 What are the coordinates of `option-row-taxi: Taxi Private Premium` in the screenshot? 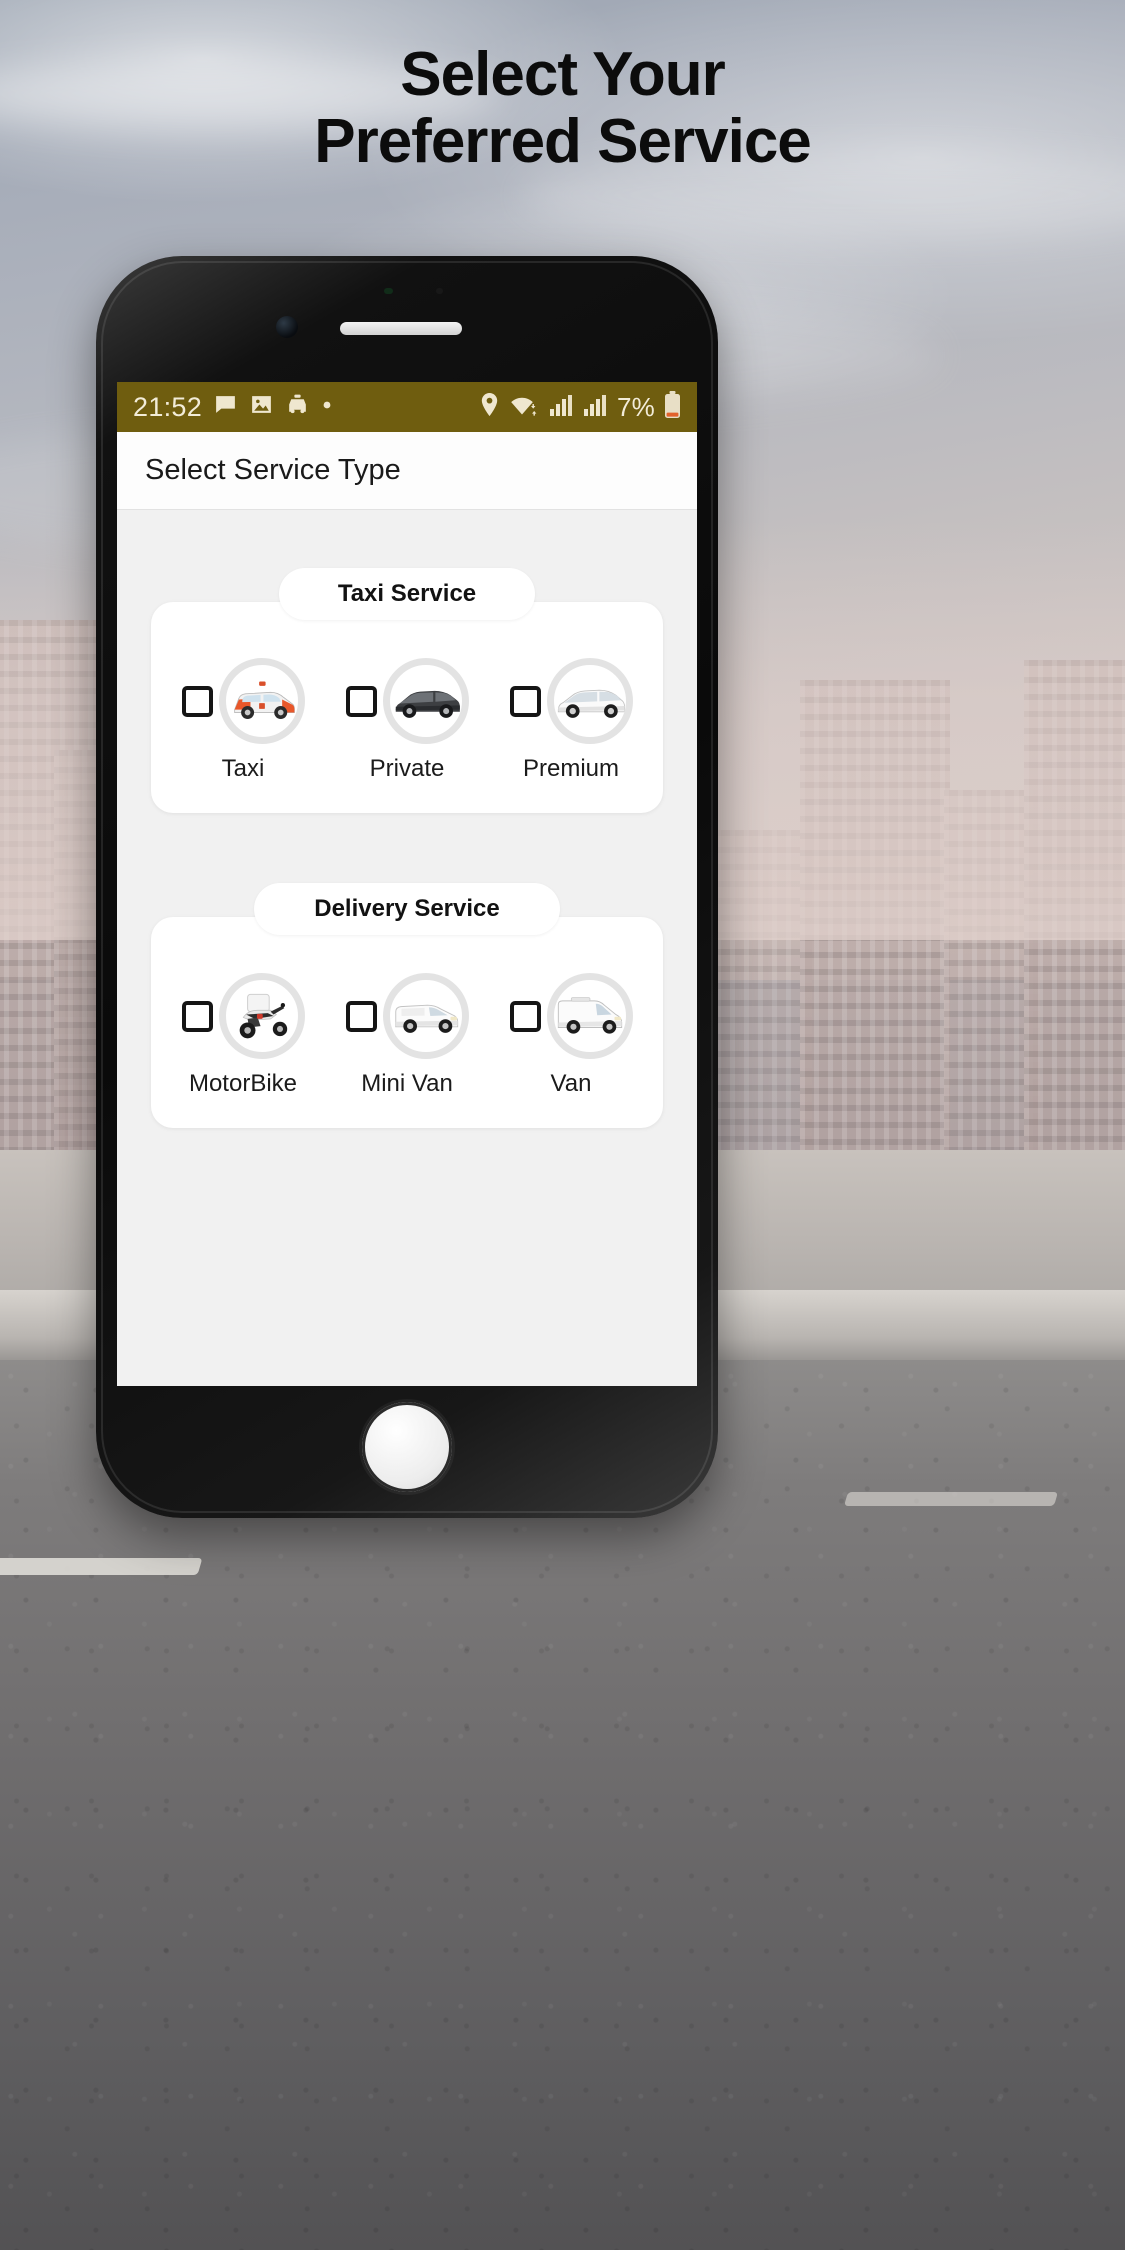 It's located at (407, 720).